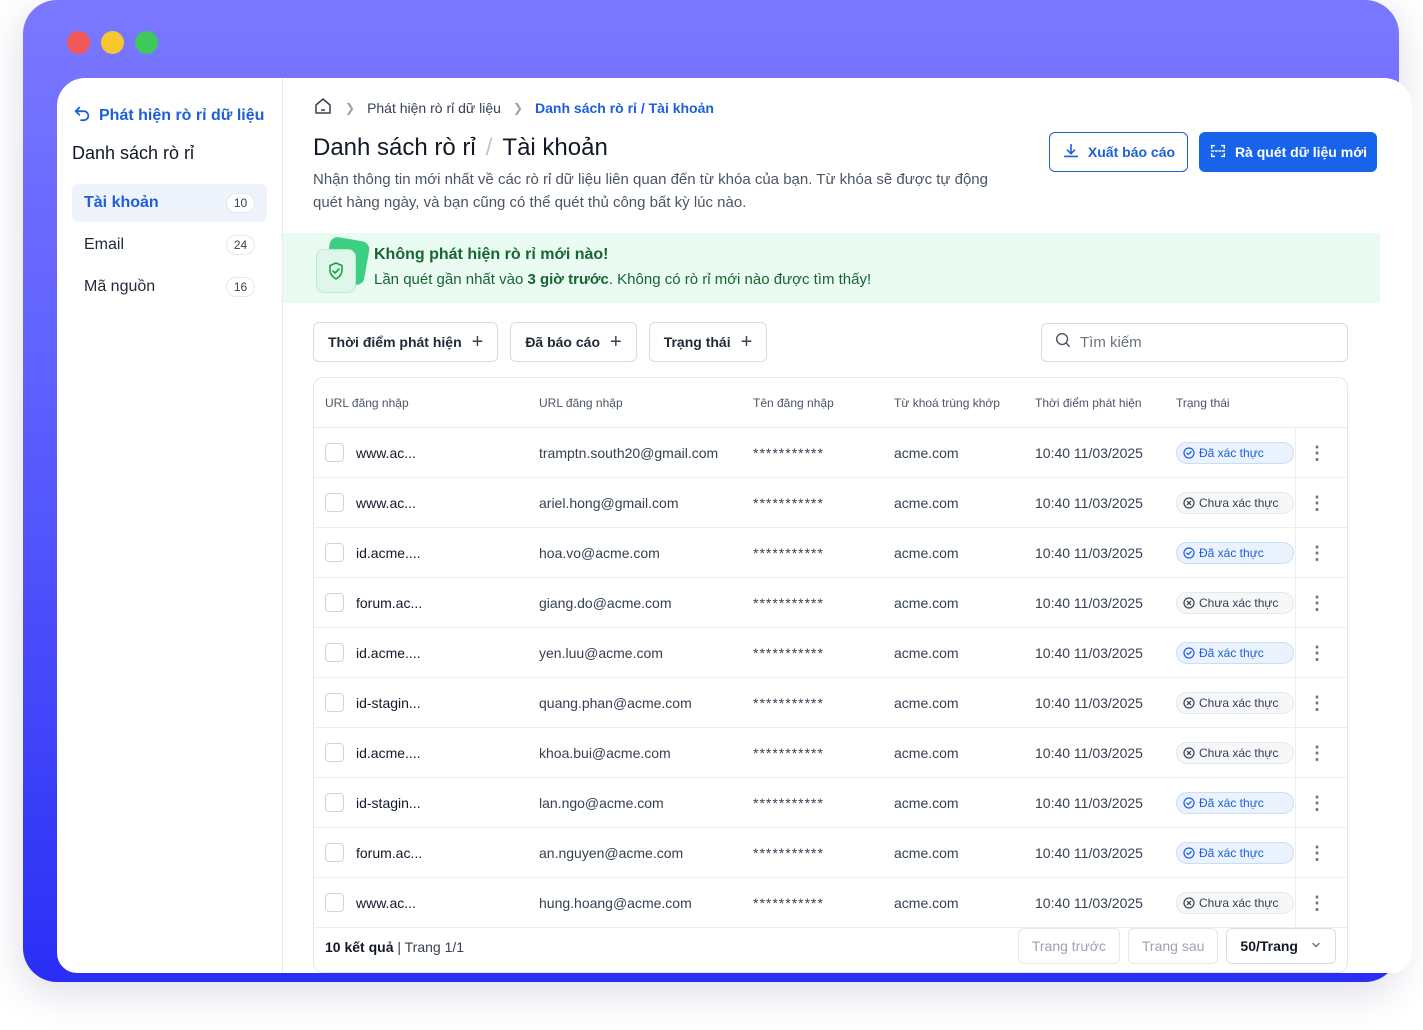 The height and width of the screenshot is (1030, 1423). I want to click on scan-new-data-label: Rà quét dữ liệu mới, so click(1301, 152).